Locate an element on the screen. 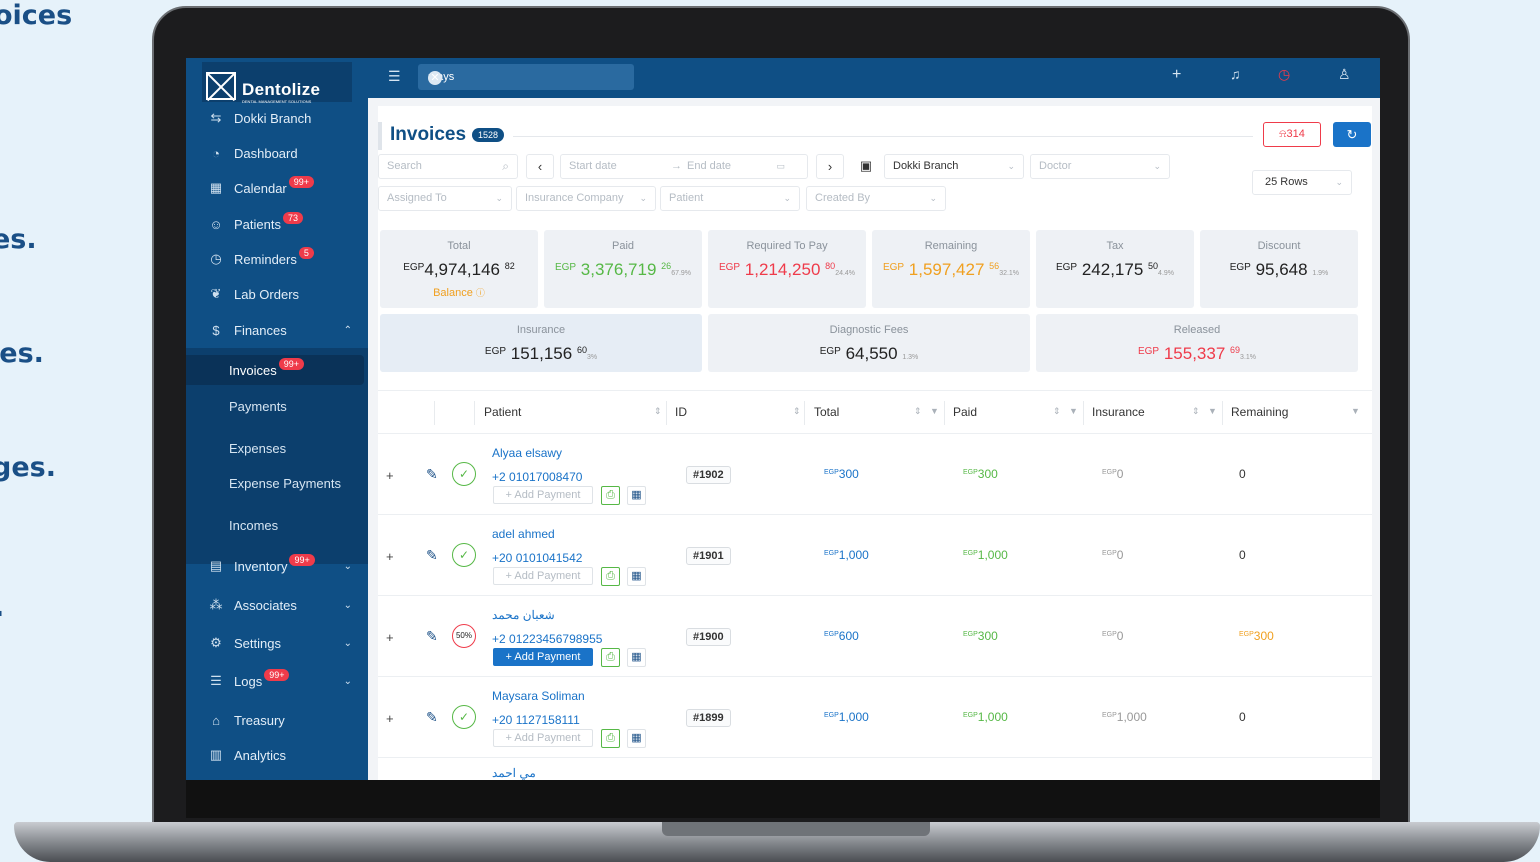 This screenshot has width=1540, height=862. branch-select: Dokki Branch ⌄ is located at coordinates (954, 166).